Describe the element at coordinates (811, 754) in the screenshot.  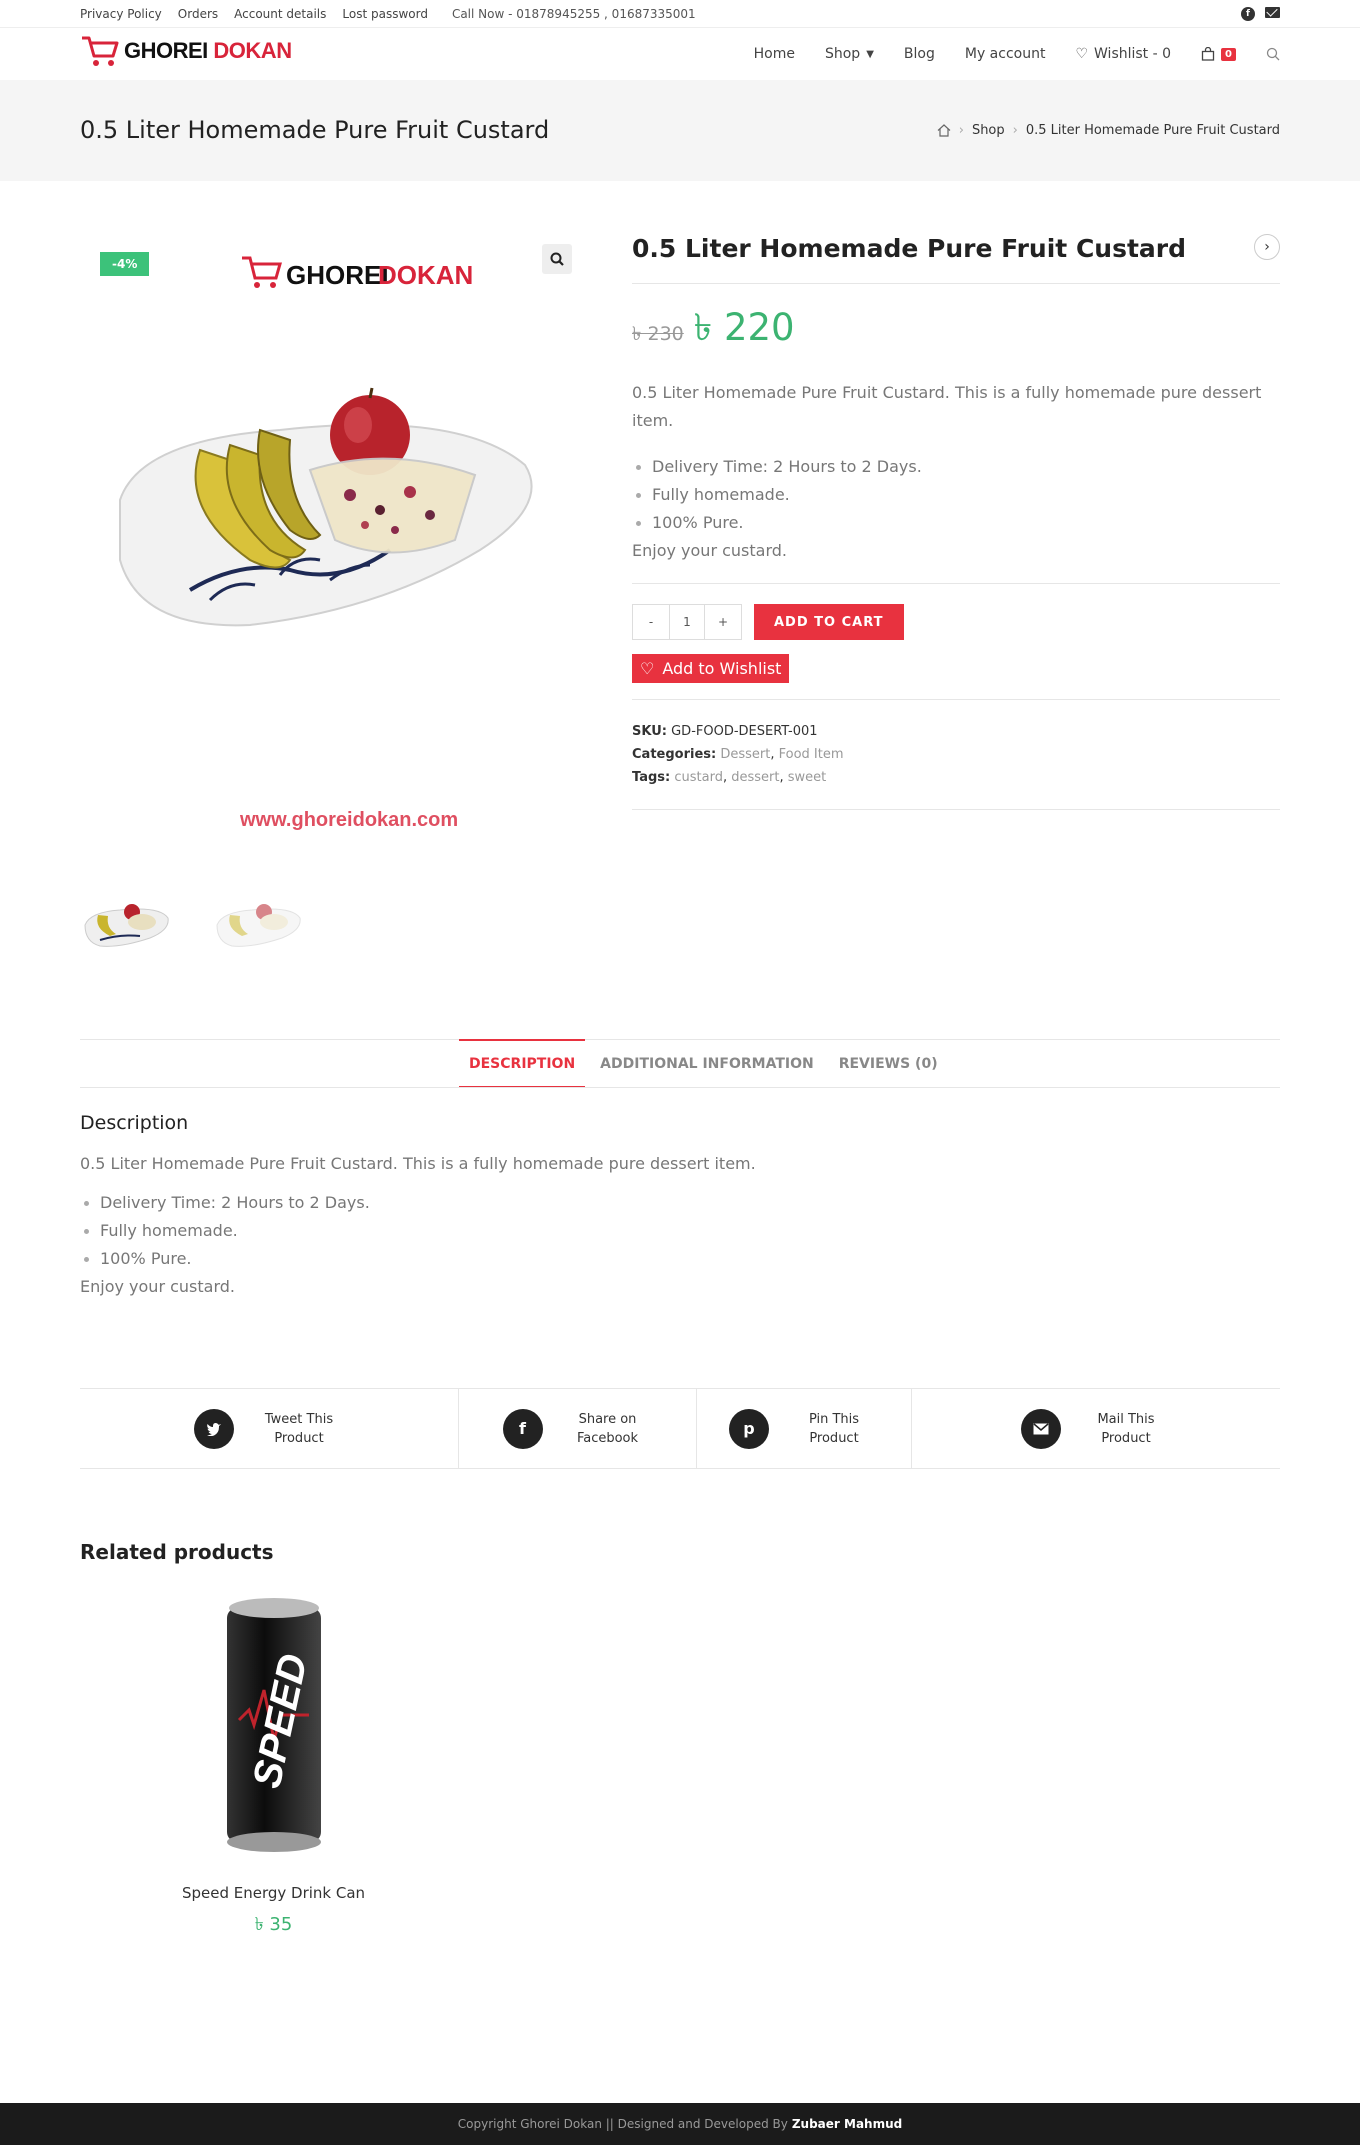
I see `category-link: Food Item` at that location.